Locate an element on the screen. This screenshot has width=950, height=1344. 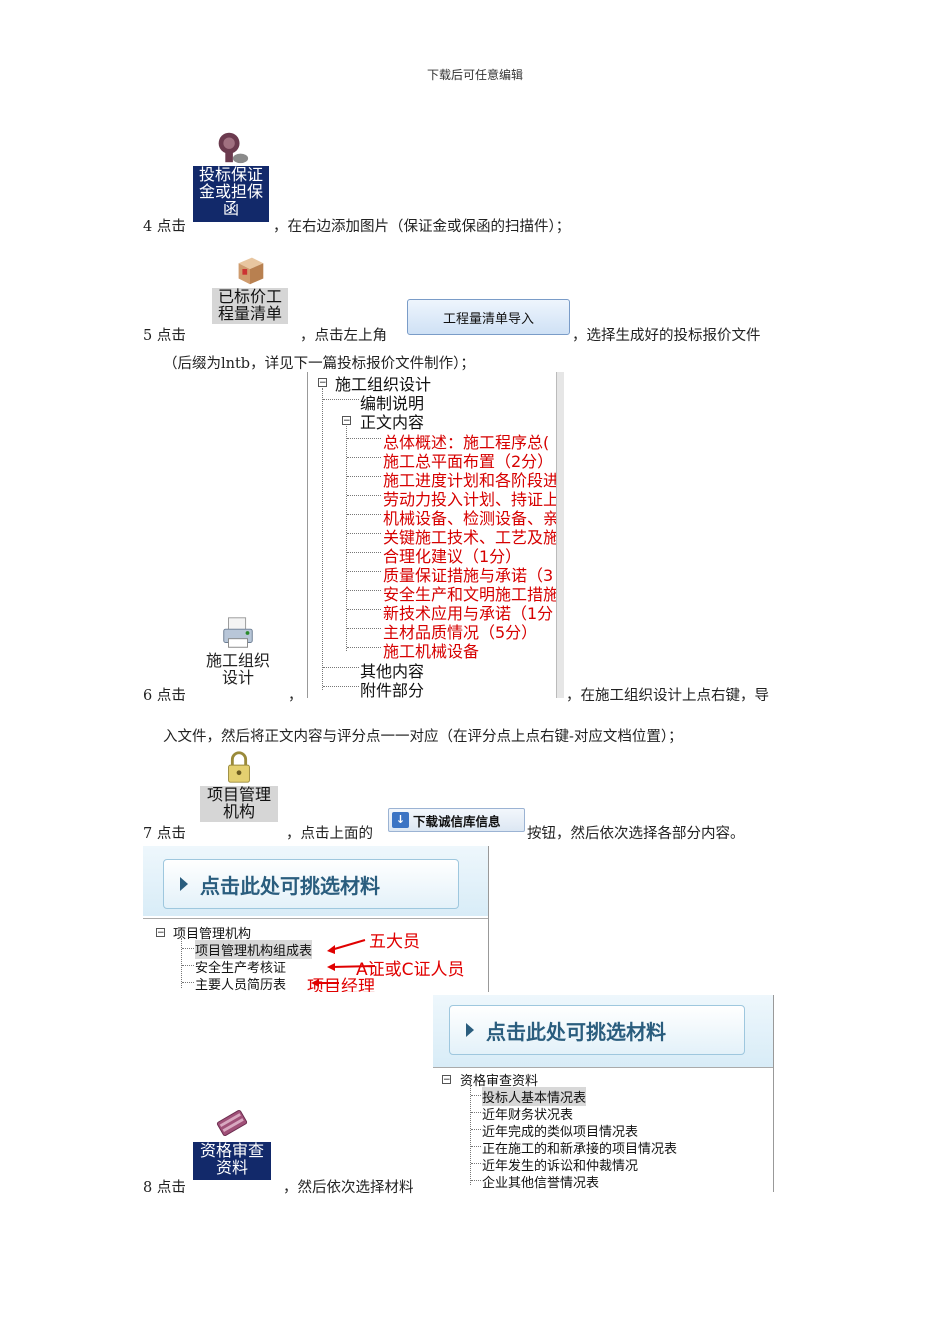
seal-stamp-icon is located at coordinates (233, 148).